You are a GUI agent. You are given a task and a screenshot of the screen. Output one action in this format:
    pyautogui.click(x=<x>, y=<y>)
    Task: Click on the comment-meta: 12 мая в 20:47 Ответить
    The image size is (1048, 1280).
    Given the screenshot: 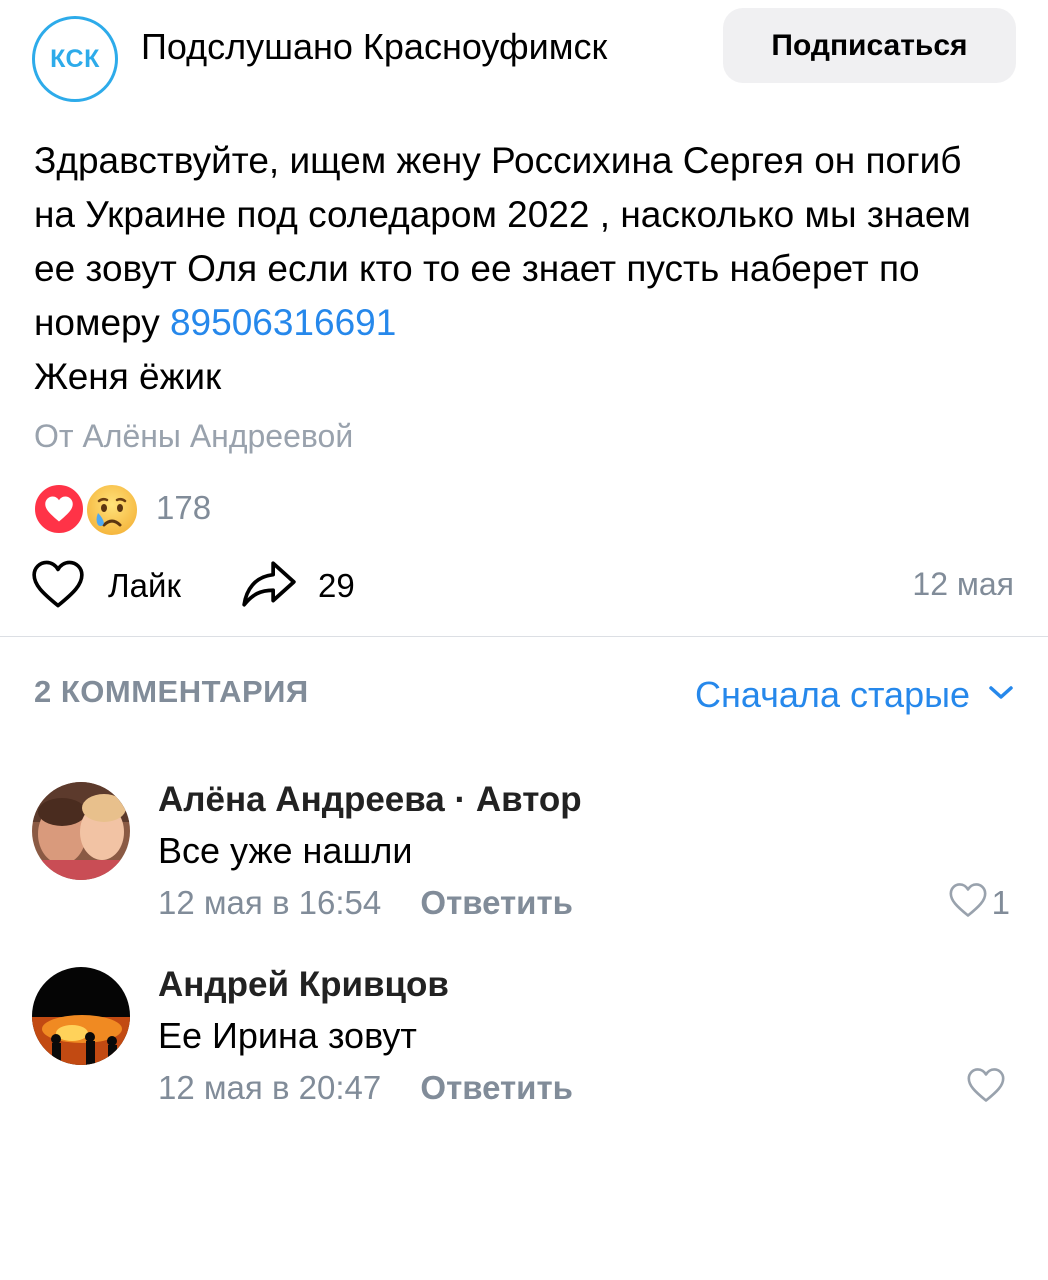 What is the action you would take?
    pyautogui.click(x=365, y=1088)
    